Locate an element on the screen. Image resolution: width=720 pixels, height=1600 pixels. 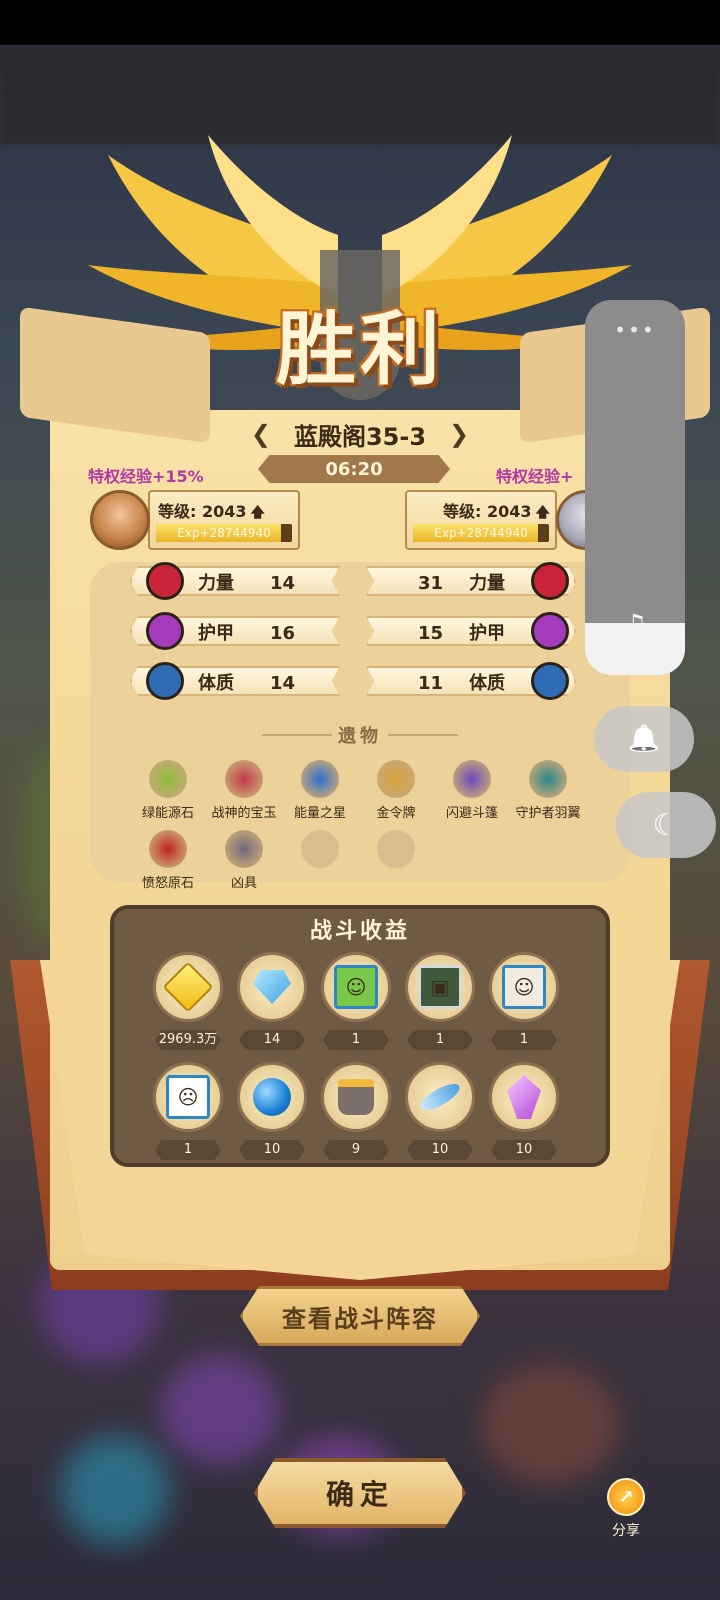
relic-item: 闪避斗篷 is located at coordinates (472, 790).